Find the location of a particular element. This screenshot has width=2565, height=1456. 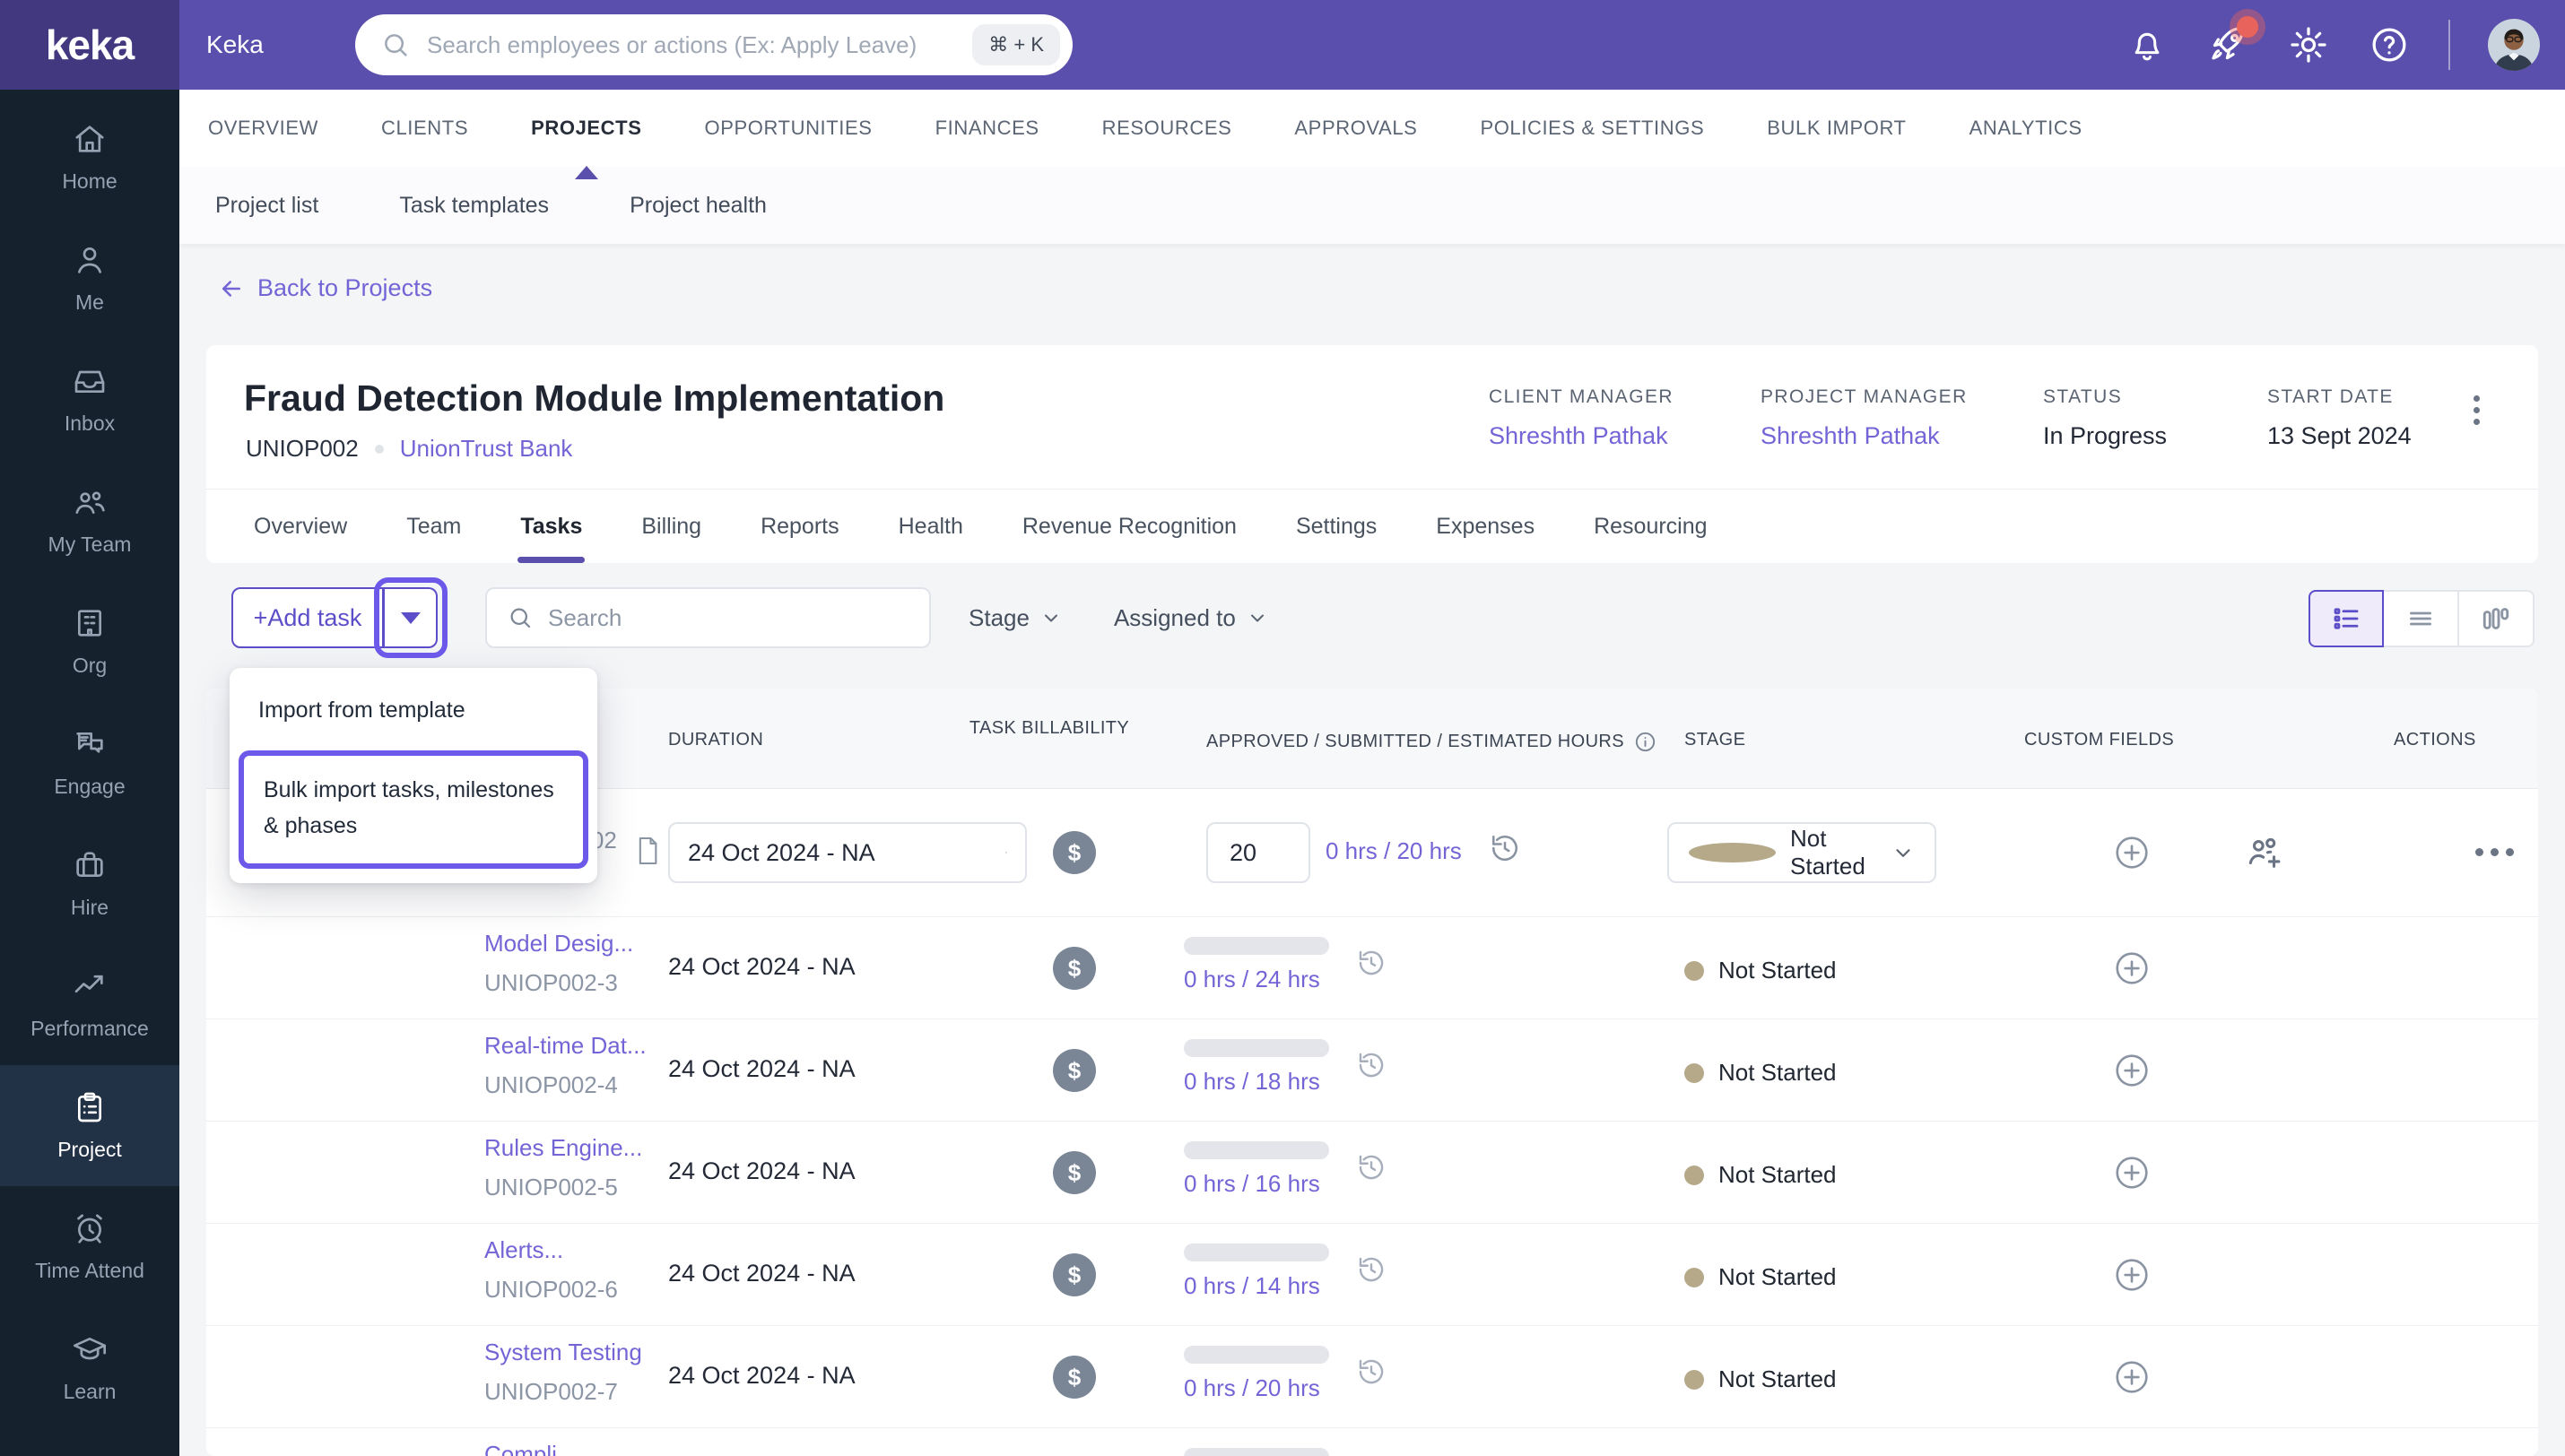

tab-projects: PROJECTS is located at coordinates (586, 134).